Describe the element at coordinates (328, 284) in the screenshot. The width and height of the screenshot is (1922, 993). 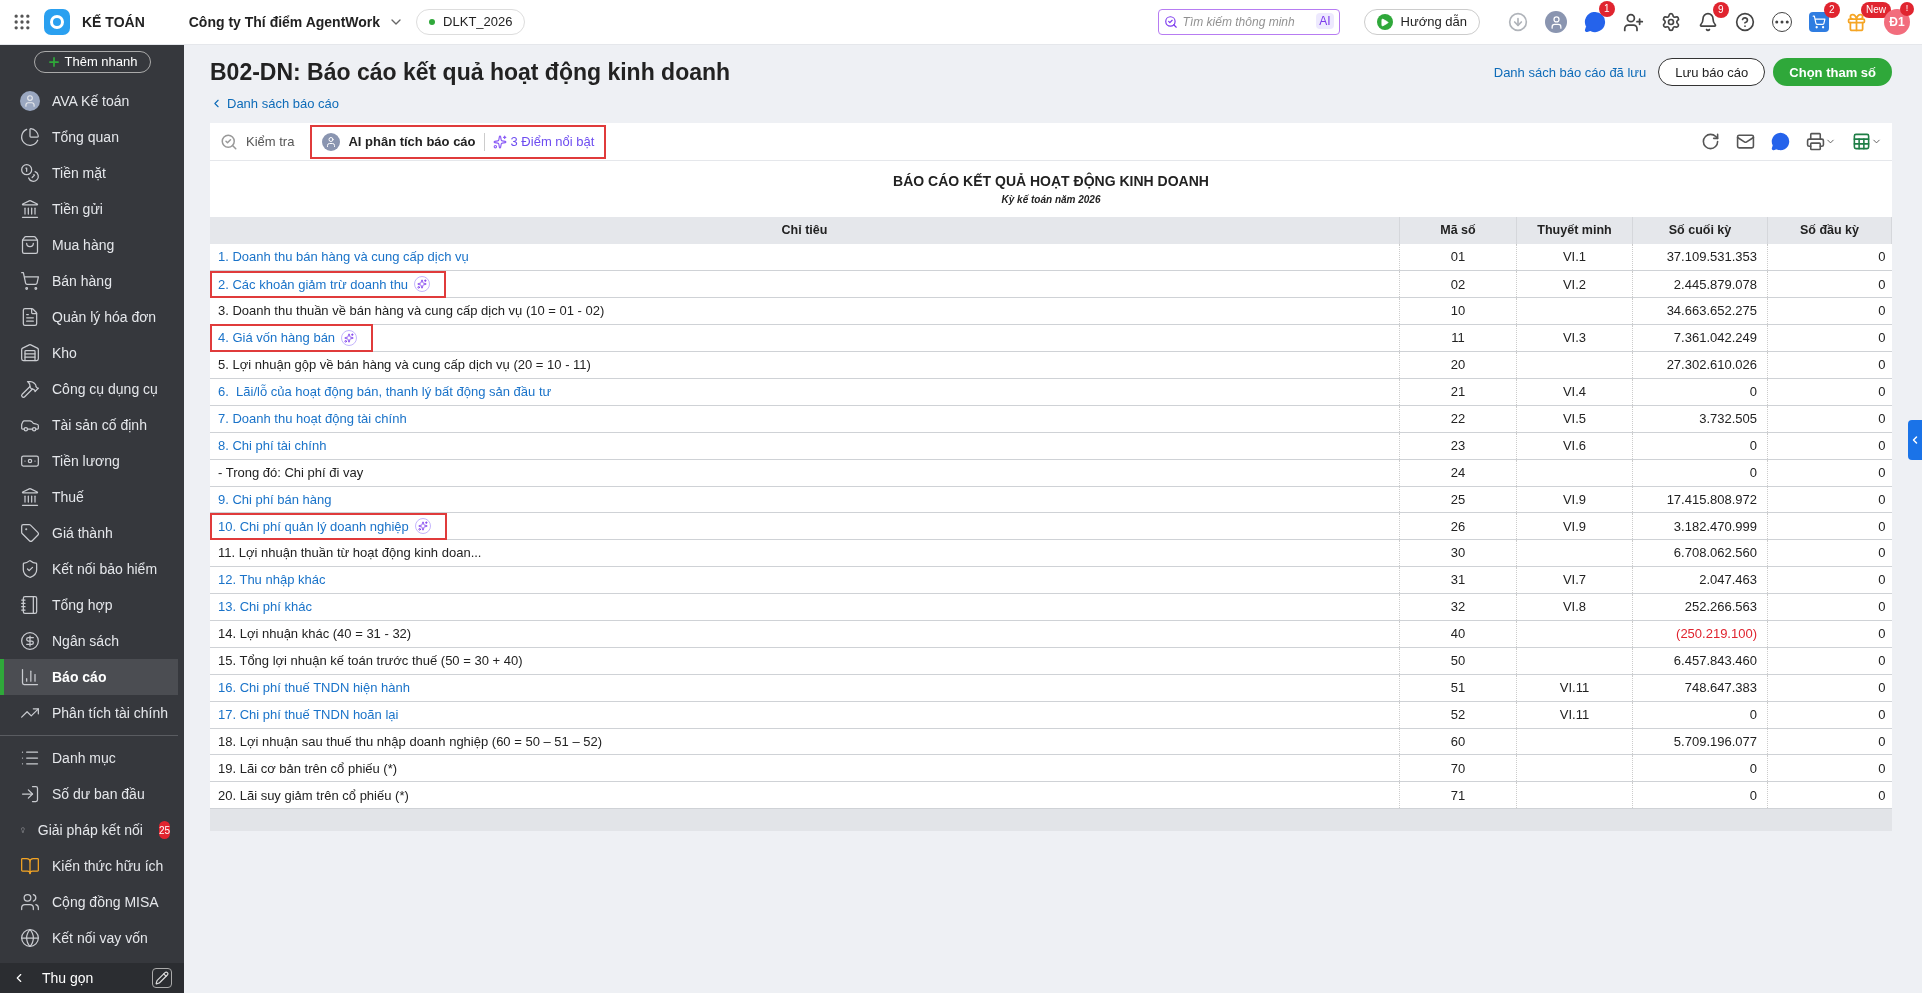
I see `line-item-link: 2. Các khoản giảm trừ doanh thu` at that location.